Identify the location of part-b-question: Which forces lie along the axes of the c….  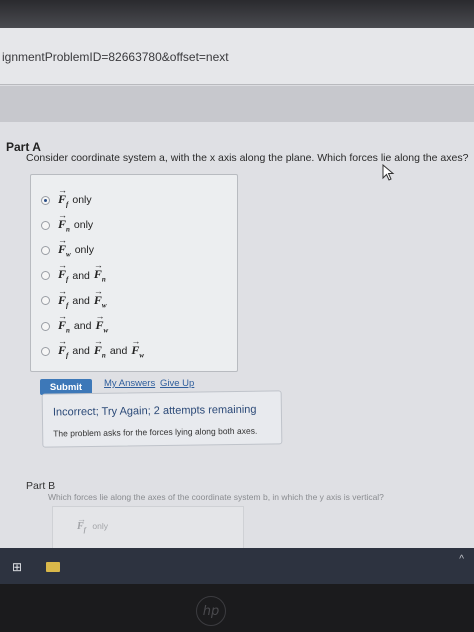
(216, 497).